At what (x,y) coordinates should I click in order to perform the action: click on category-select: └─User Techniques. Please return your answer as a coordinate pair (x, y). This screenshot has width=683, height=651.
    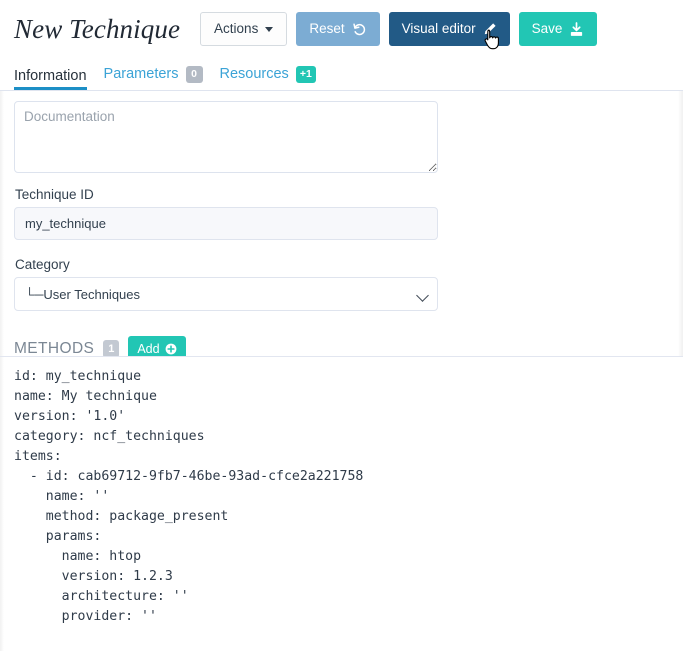
    Looking at the image, I should click on (226, 294).